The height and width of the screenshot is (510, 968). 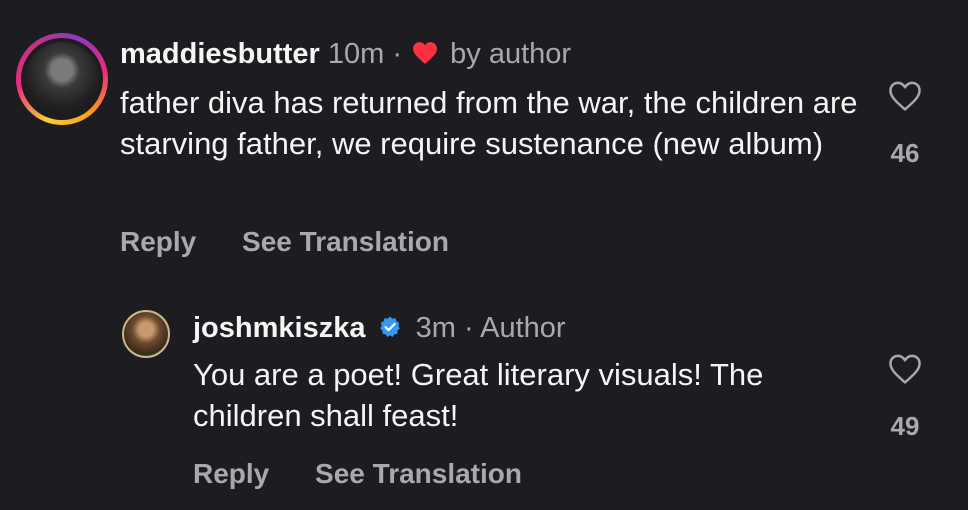 What do you see at coordinates (905, 369) in the screenshot?
I see `heart-outline-icon` at bounding box center [905, 369].